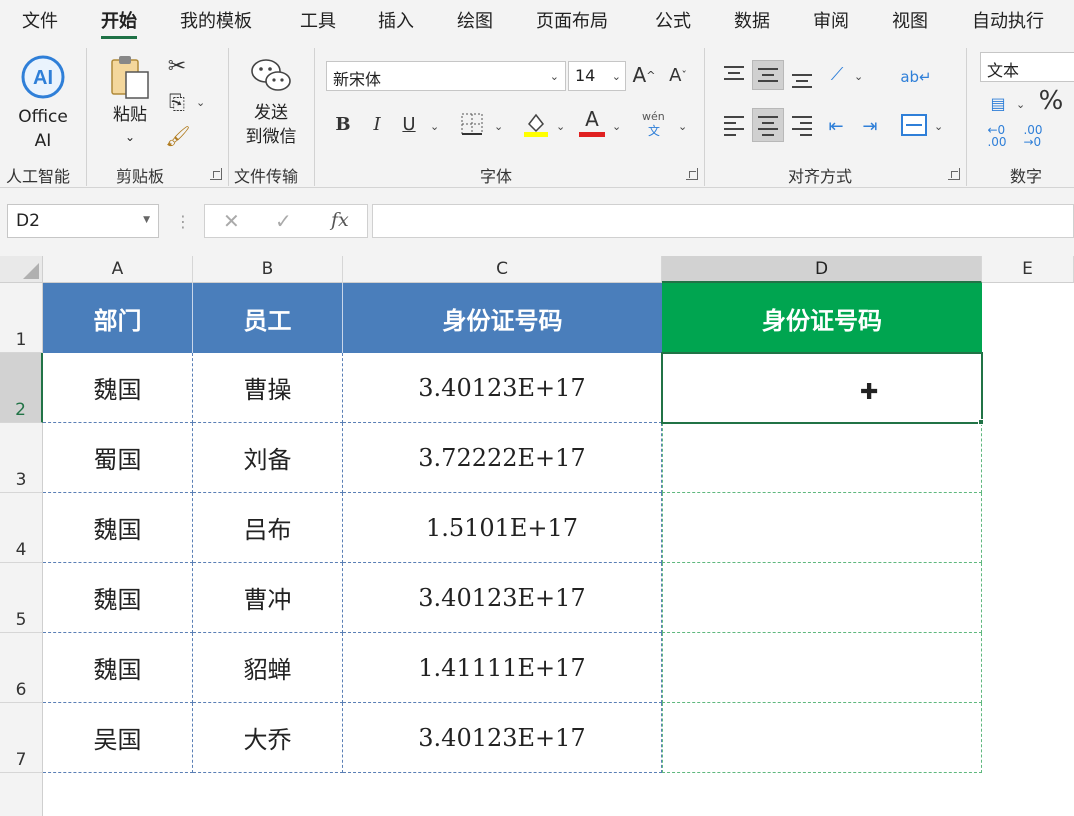  Describe the element at coordinates (502, 388) in the screenshot. I see `cell-c2: 3.40123E+17` at that location.